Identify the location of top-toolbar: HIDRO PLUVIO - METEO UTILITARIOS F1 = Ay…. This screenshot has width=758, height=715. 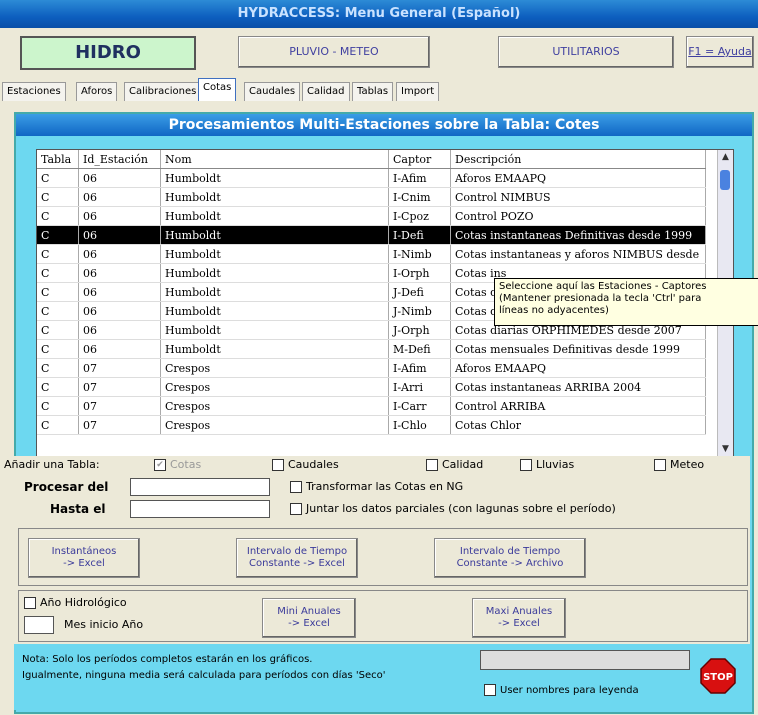
(380, 50).